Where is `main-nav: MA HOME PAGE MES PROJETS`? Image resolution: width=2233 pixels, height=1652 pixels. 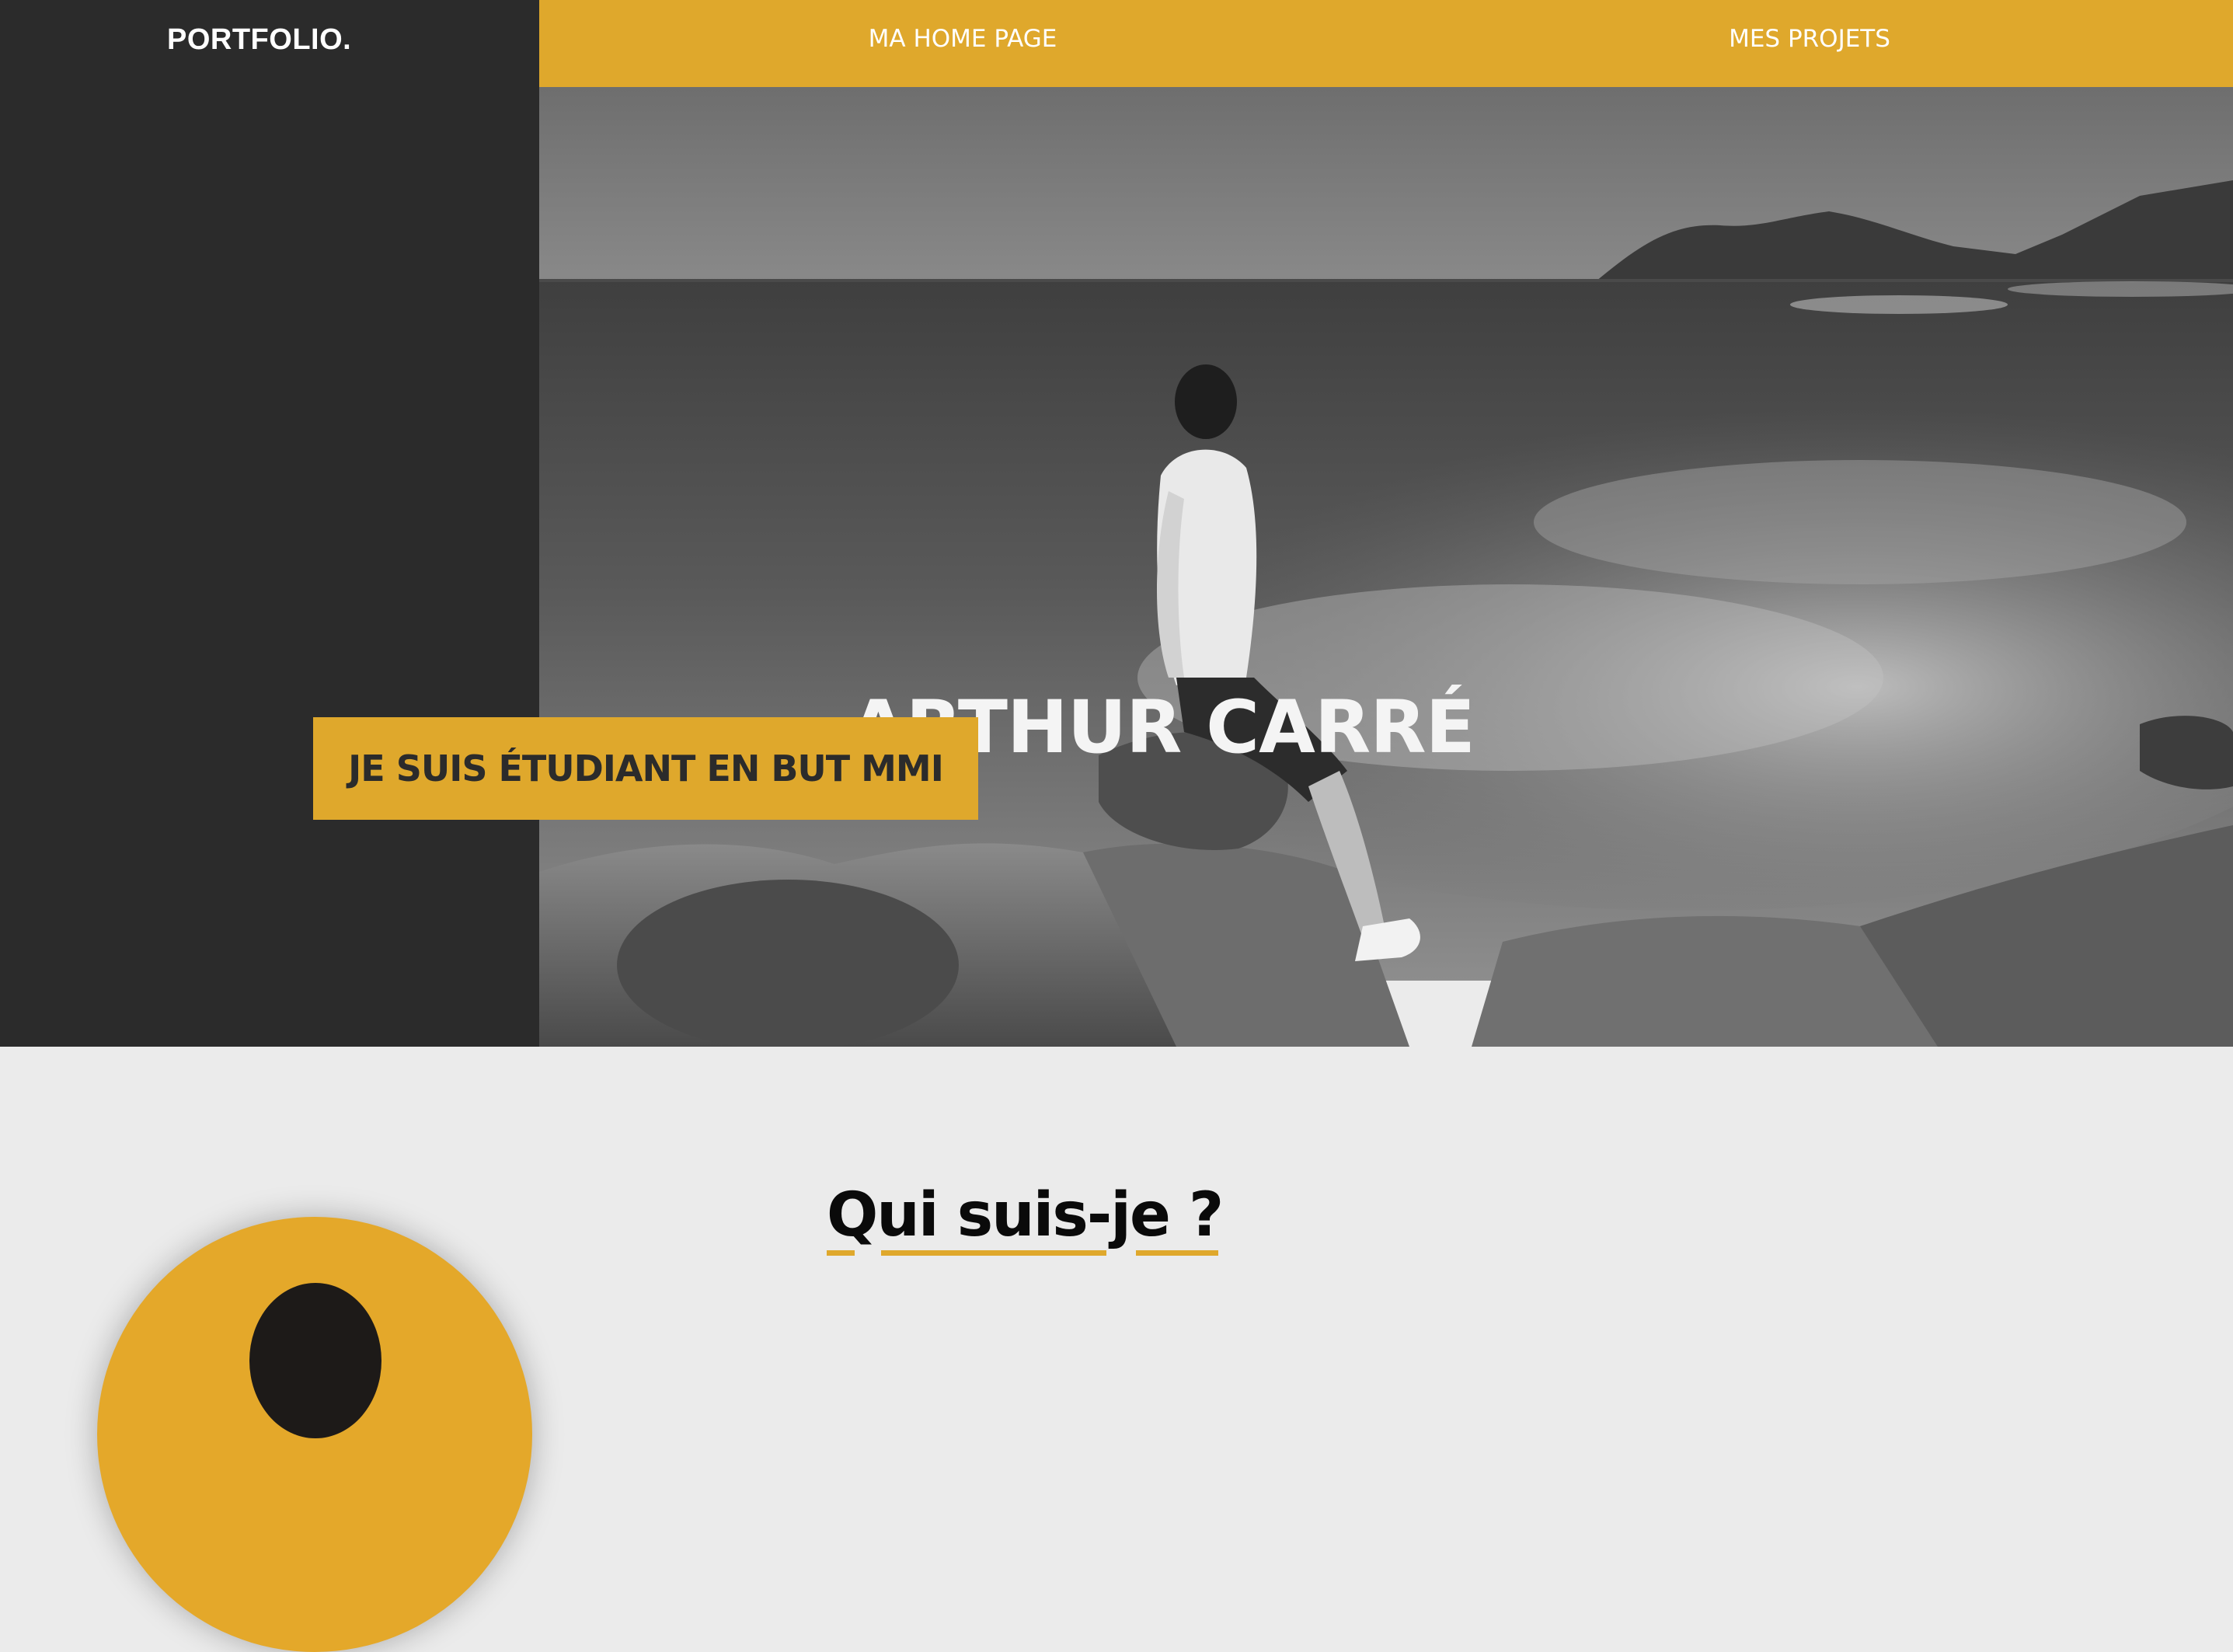 main-nav: MA HOME PAGE MES PROJETS is located at coordinates (1386, 43).